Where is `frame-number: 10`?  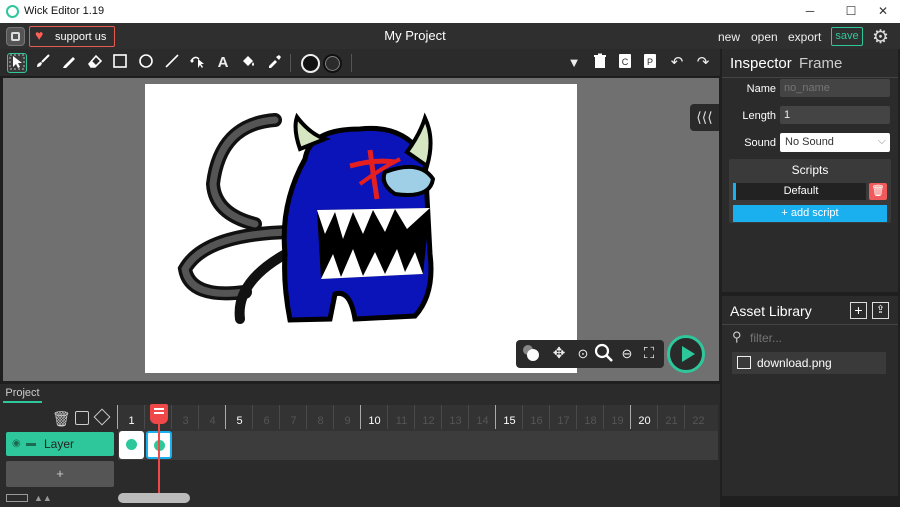
frame-number: 10 is located at coordinates (374, 421).